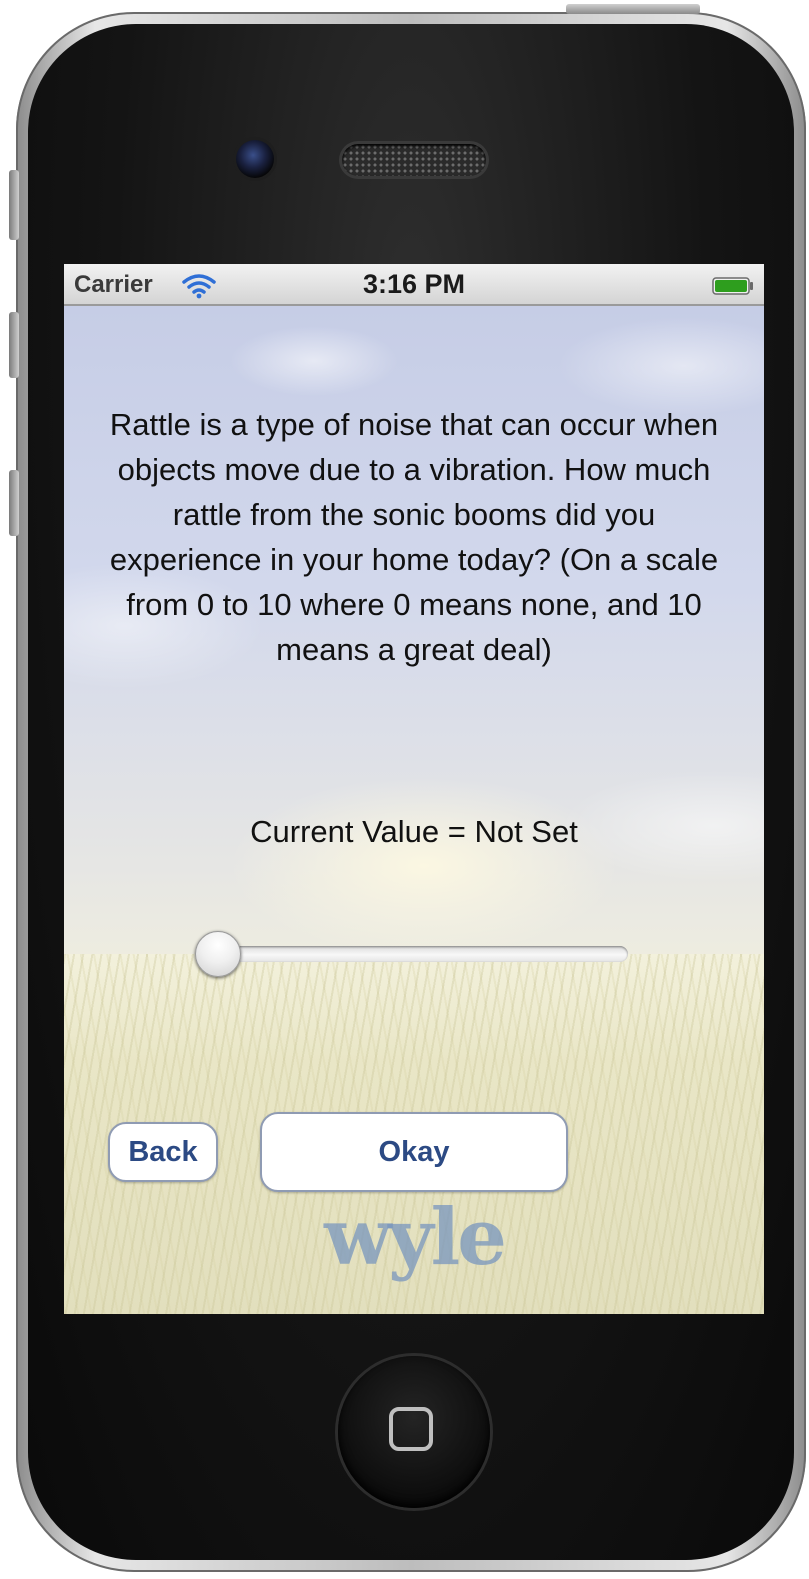  What do you see at coordinates (526, 831) in the screenshot?
I see `current-value-value: Not Set` at bounding box center [526, 831].